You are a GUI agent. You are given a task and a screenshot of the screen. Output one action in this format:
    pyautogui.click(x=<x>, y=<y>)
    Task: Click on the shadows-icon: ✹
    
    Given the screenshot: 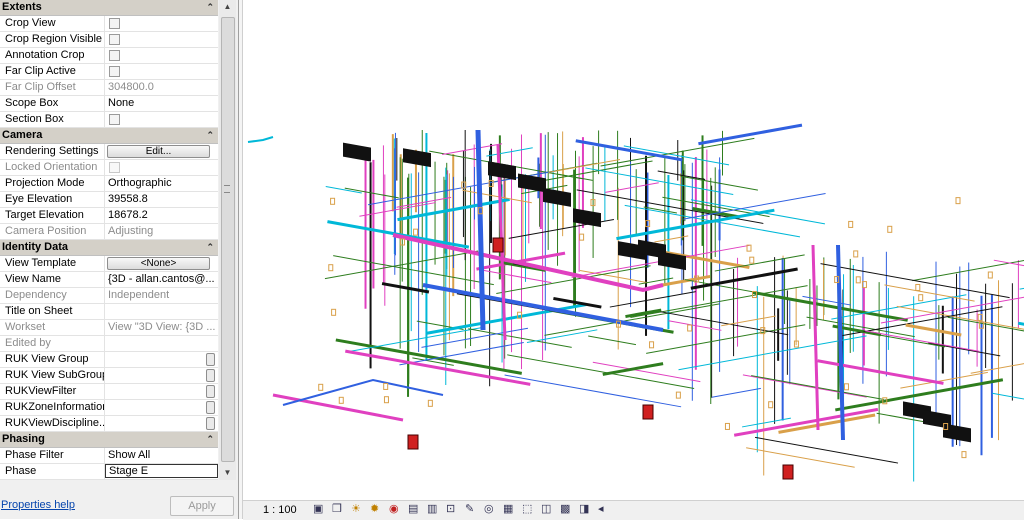 What is the action you would take?
    pyautogui.click(x=376, y=509)
    